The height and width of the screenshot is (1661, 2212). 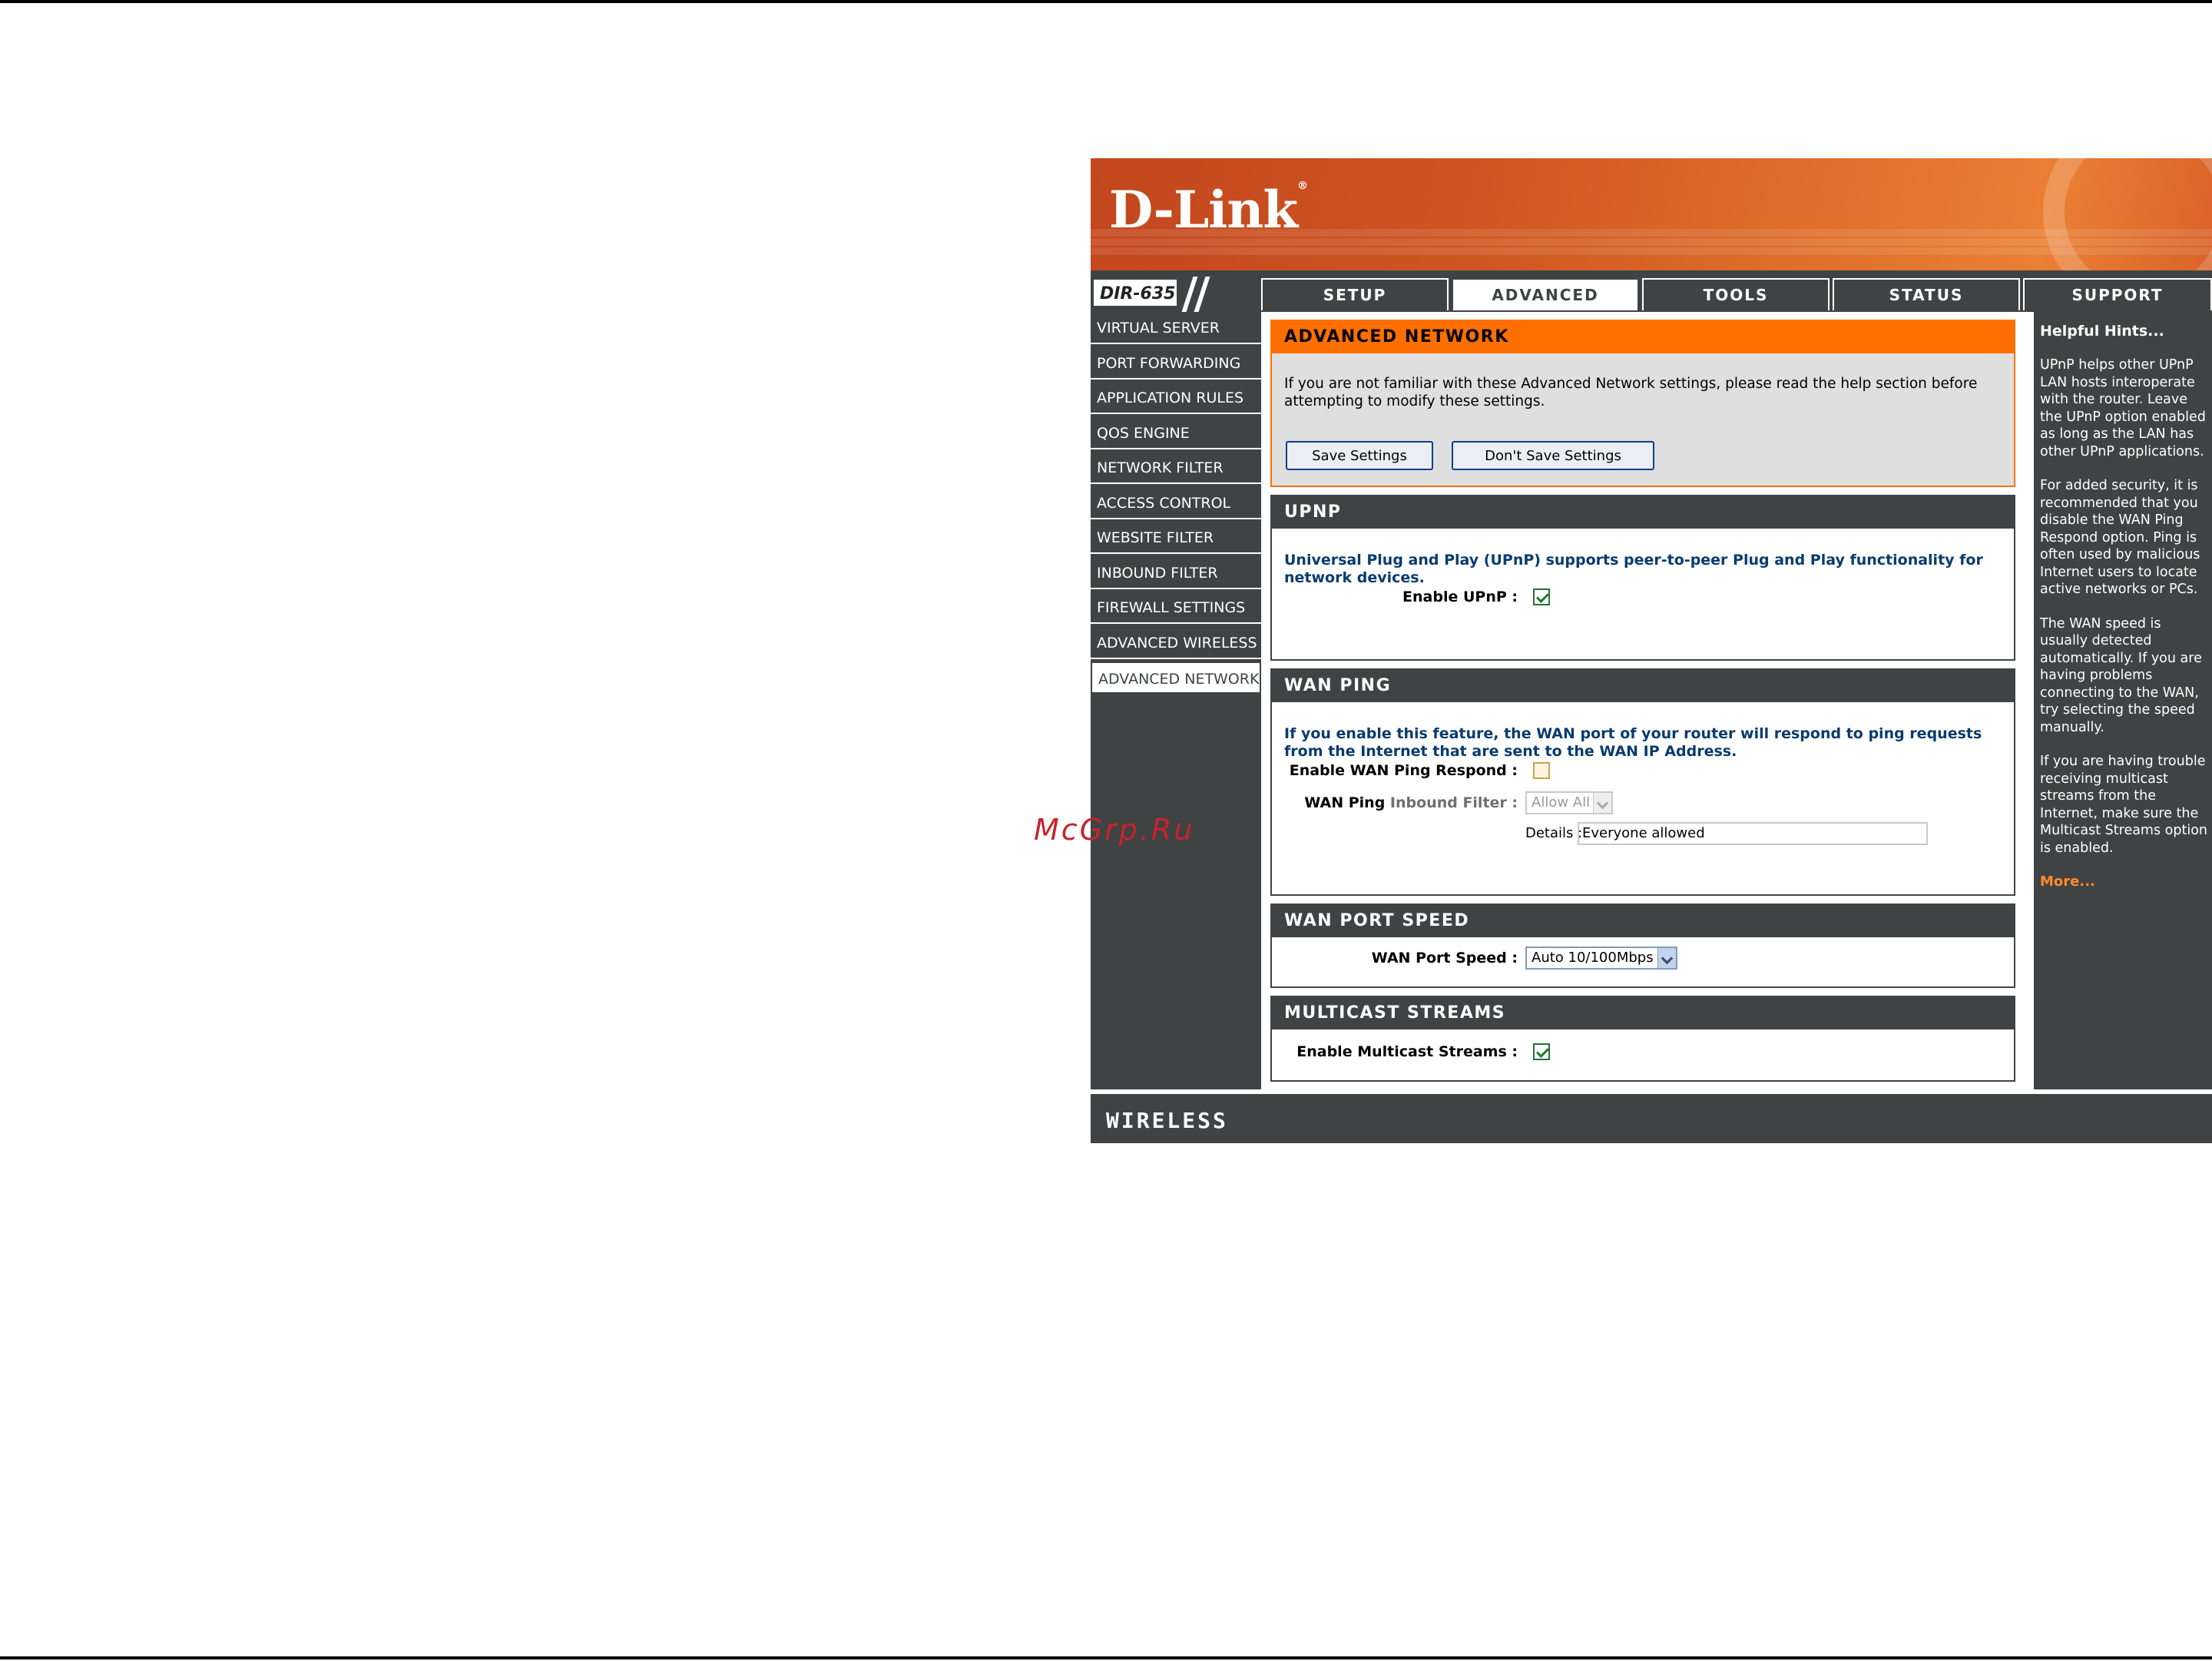 I want to click on upnp-header: UPNP, so click(x=1643, y=512).